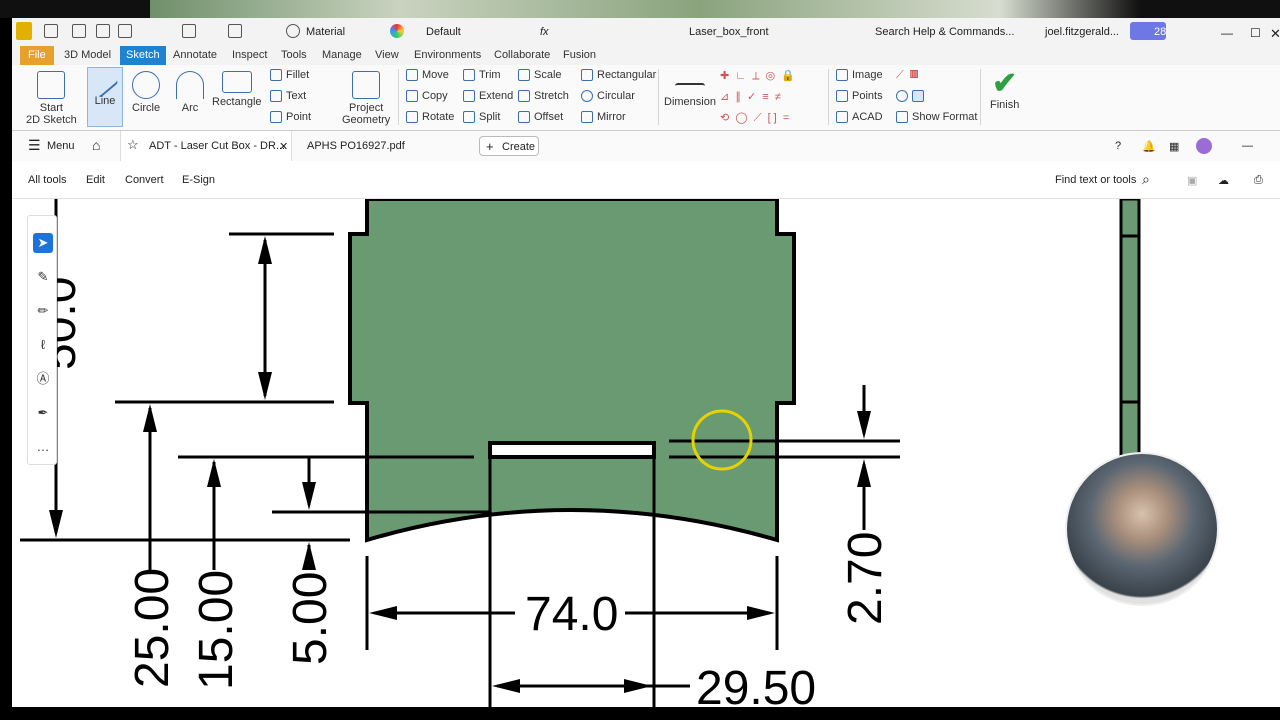  I want to click on cancel-icon, so click(293, 31).